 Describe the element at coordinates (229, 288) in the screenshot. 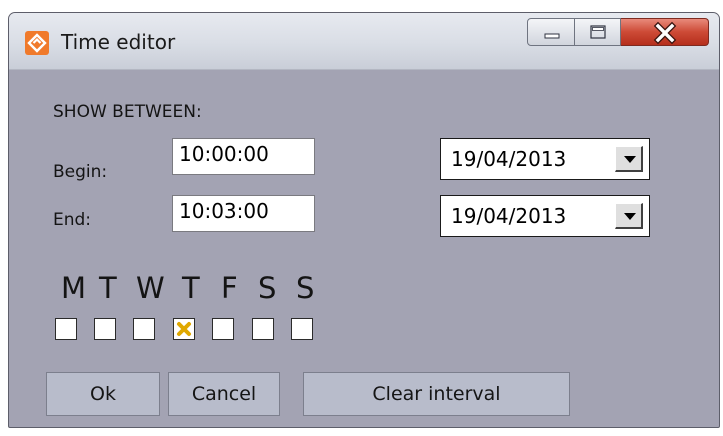

I see `weekday-letter-friday: F` at that location.